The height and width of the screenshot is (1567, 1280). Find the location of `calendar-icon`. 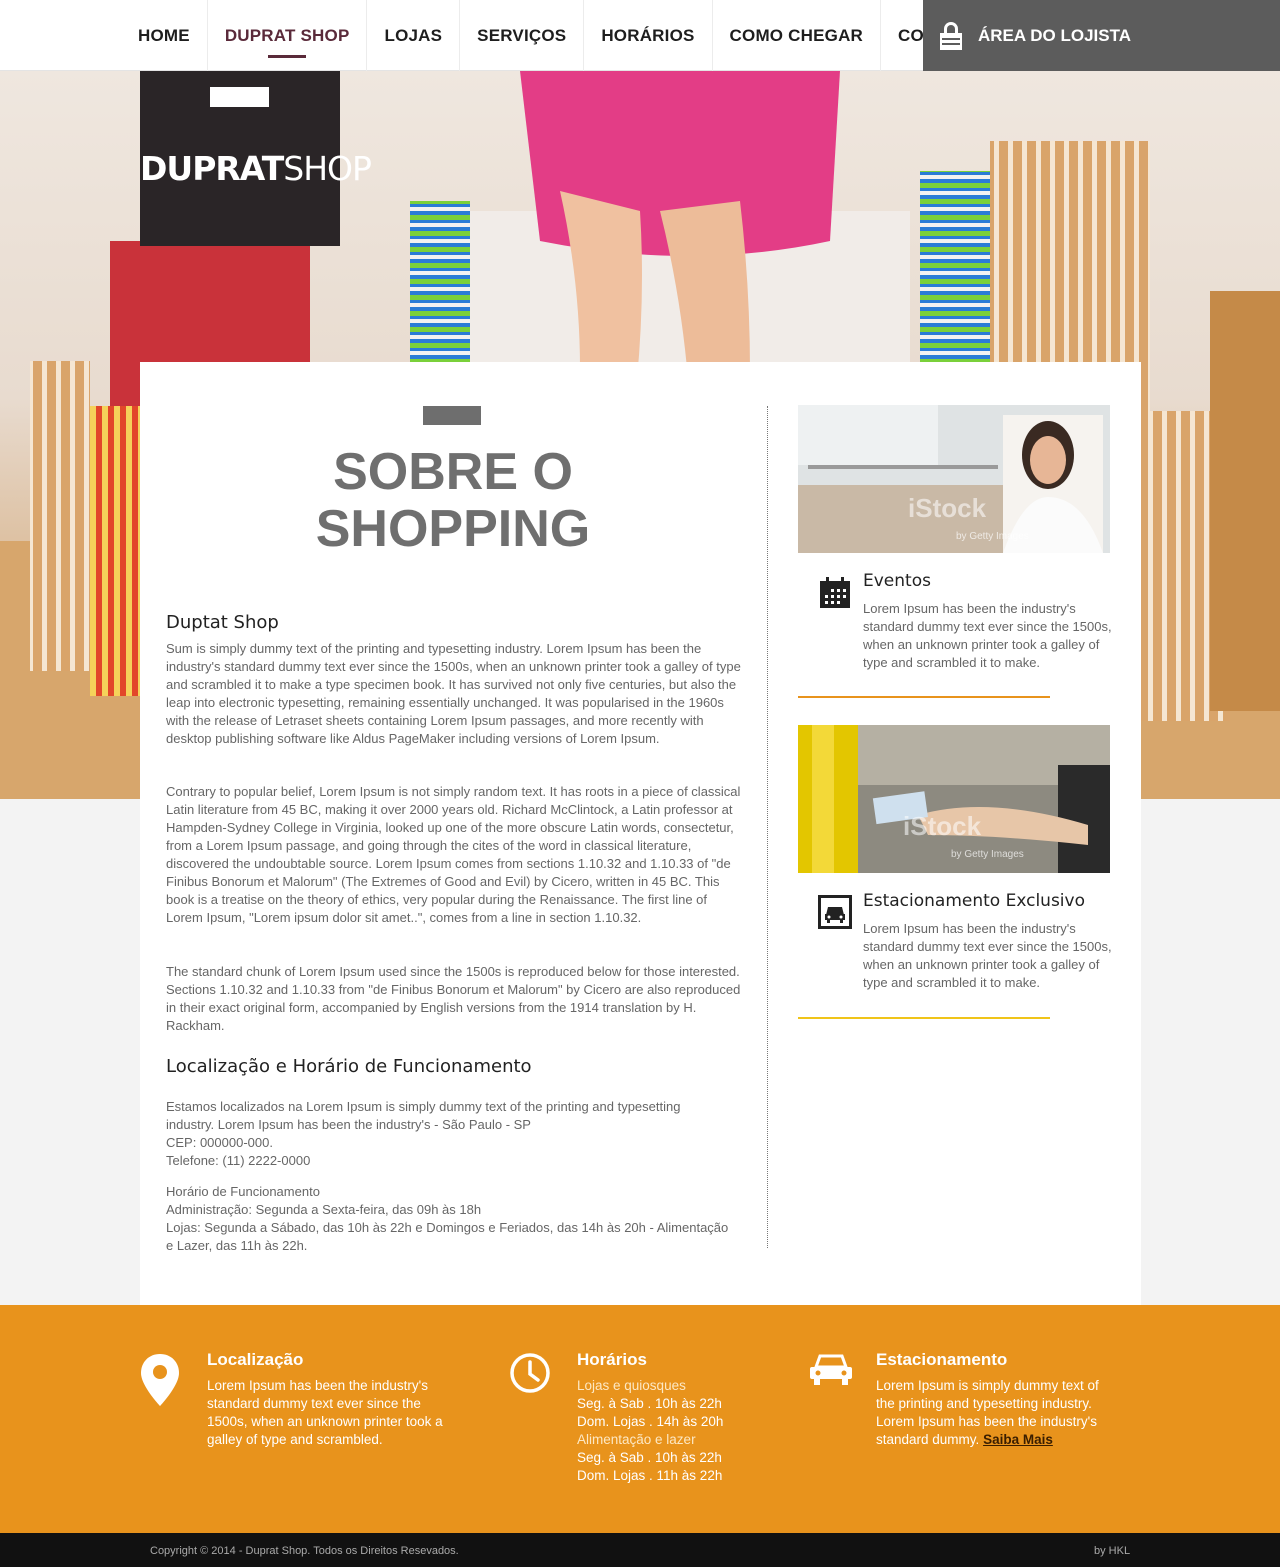

calendar-icon is located at coordinates (835, 593).